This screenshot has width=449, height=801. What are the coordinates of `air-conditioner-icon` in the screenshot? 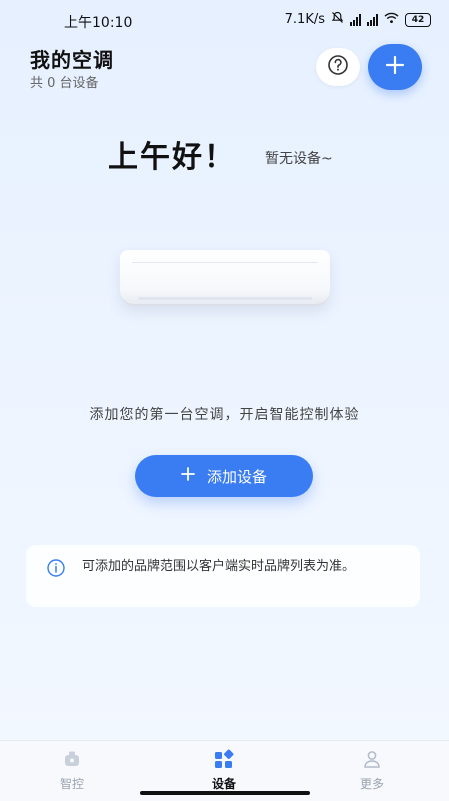 It's located at (225, 280).